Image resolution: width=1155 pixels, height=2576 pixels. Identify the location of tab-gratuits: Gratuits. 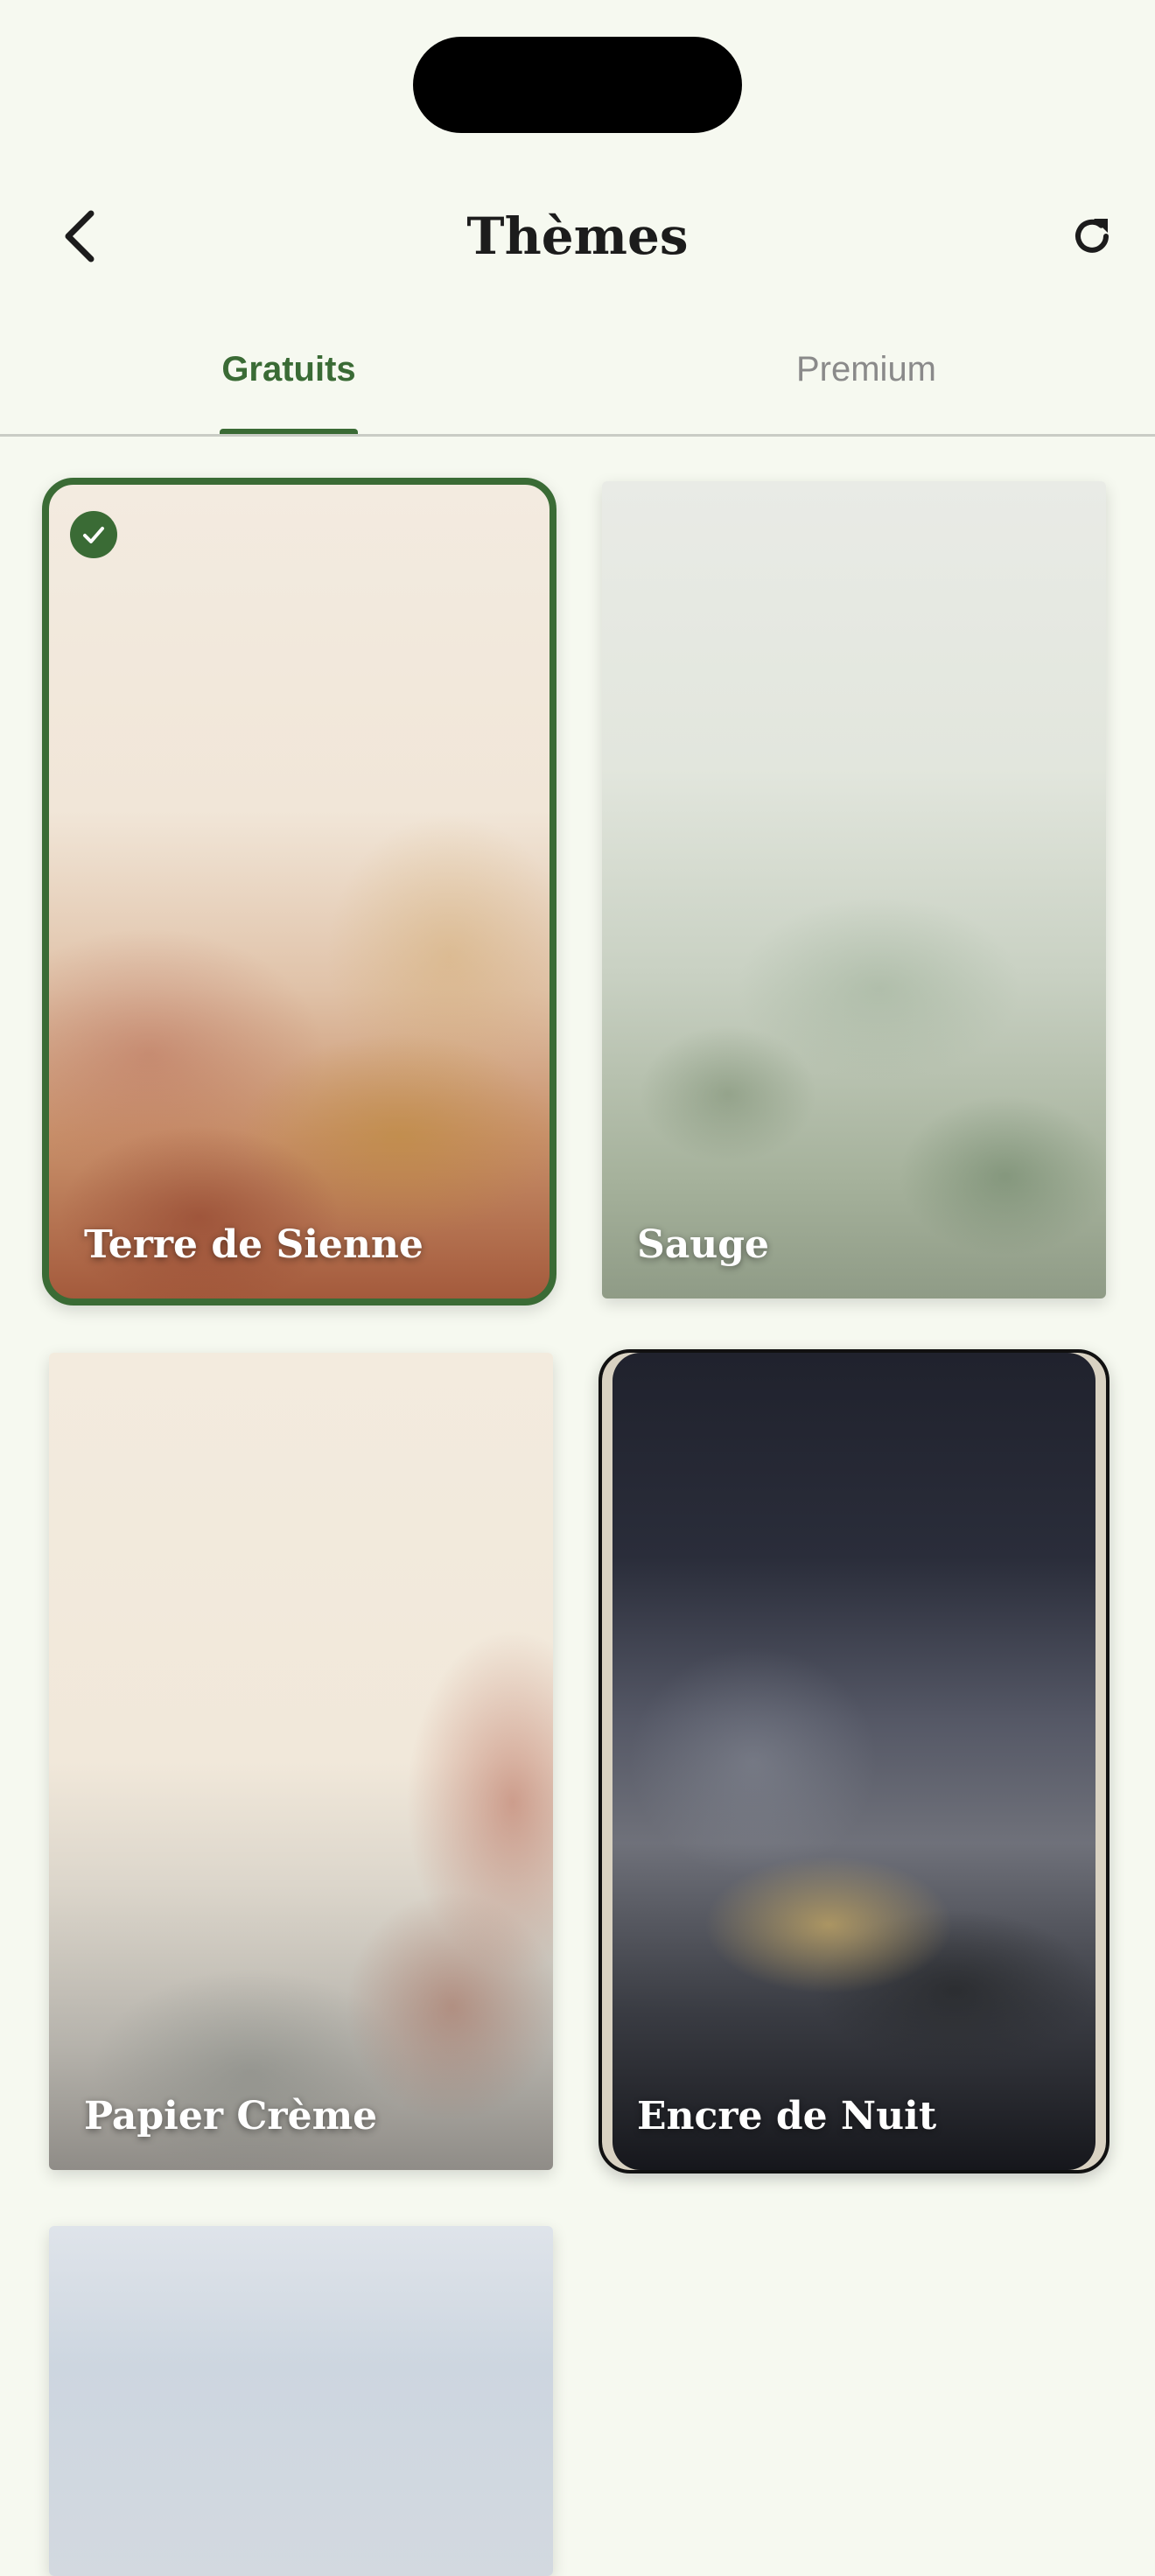
(289, 380).